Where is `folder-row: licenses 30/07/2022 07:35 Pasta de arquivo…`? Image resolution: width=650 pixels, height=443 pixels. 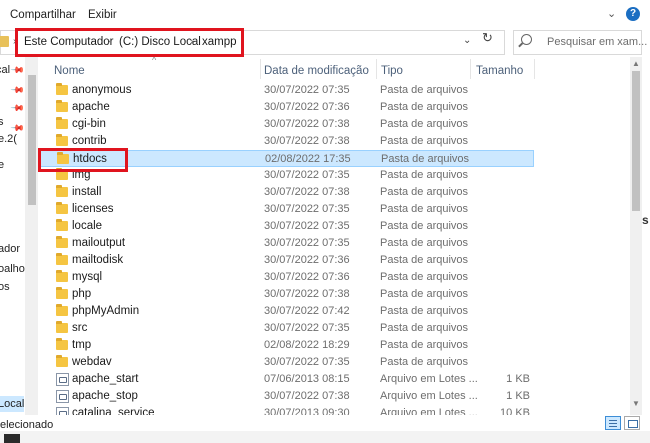 folder-row: licenses 30/07/2022 07:35 Pasta de arquivo… is located at coordinates (286, 209).